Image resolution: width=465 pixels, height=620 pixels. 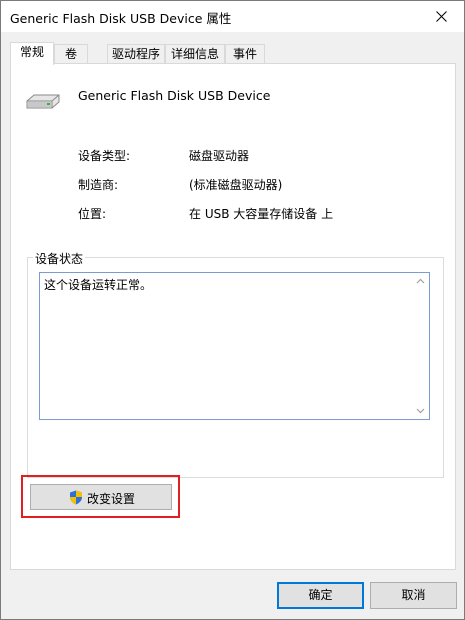 I want to click on tab-events: 事件, so click(x=245, y=54).